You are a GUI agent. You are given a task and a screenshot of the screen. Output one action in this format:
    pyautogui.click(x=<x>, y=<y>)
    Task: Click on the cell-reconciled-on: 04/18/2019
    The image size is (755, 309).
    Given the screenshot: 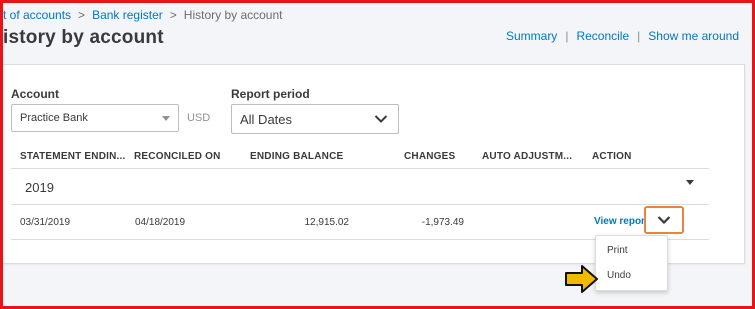 What is the action you would take?
    pyautogui.click(x=160, y=222)
    